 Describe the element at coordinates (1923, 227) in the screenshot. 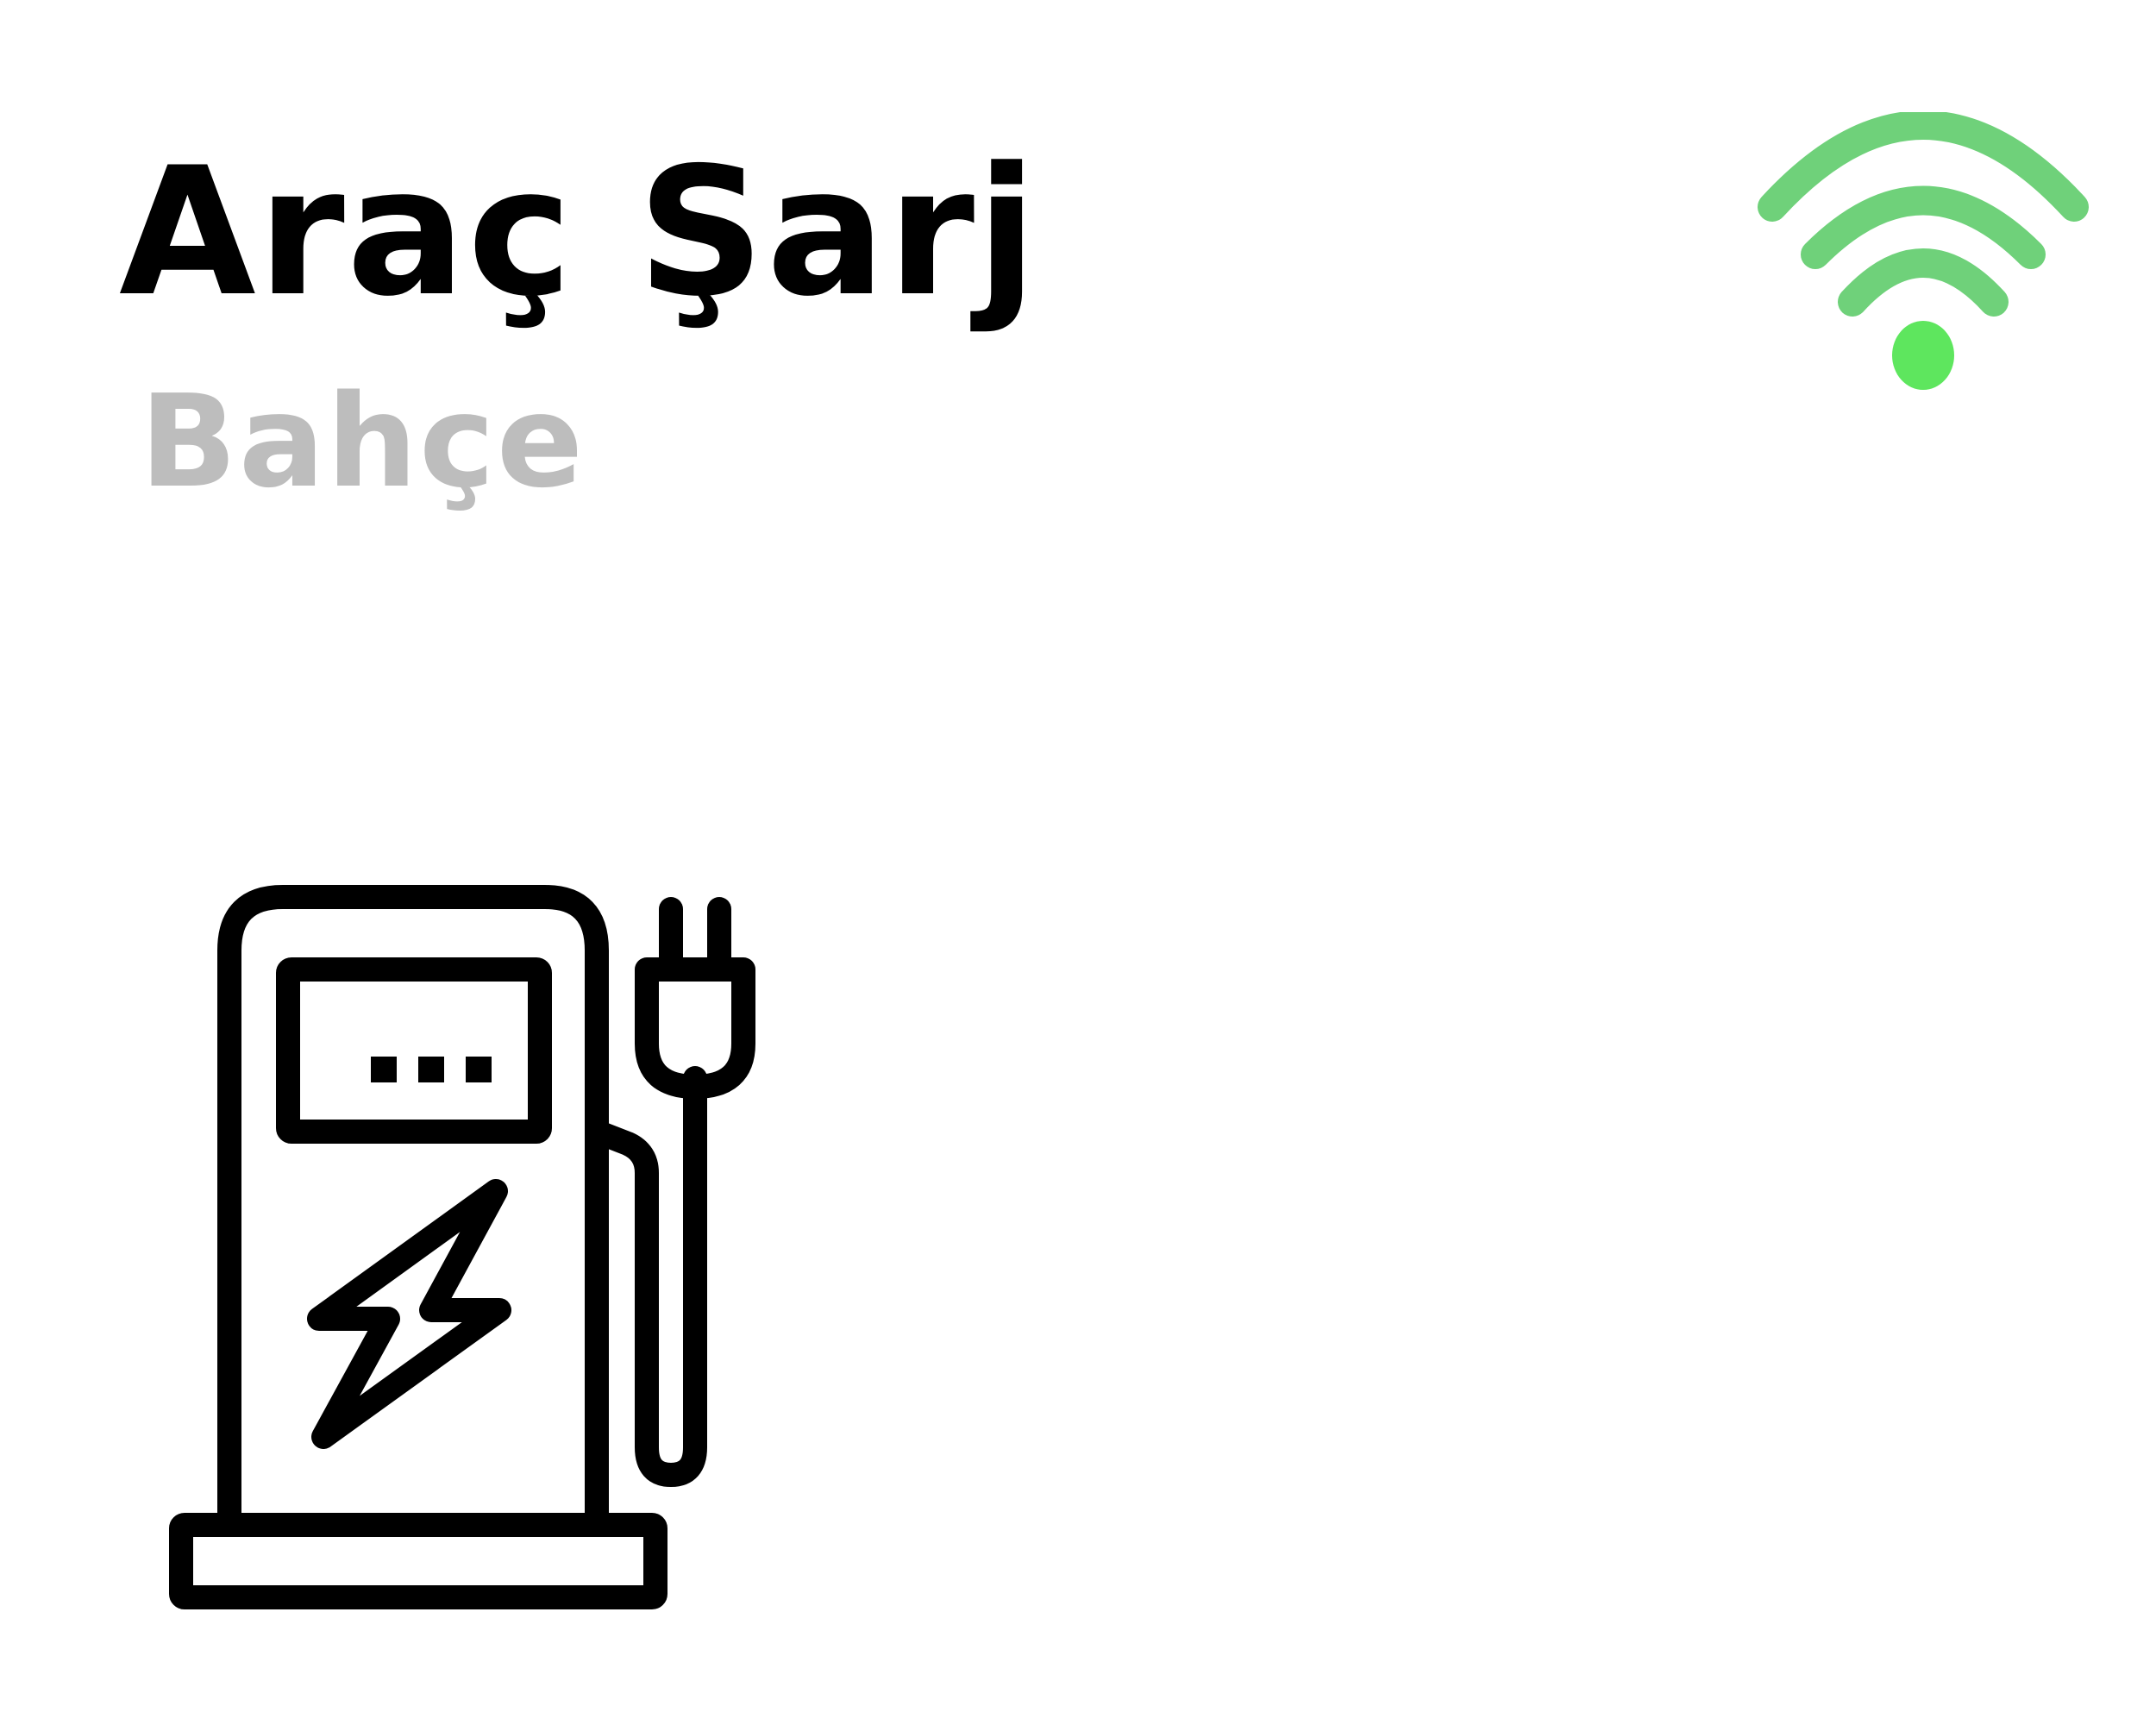

I see `wifi-arc-middle` at that location.